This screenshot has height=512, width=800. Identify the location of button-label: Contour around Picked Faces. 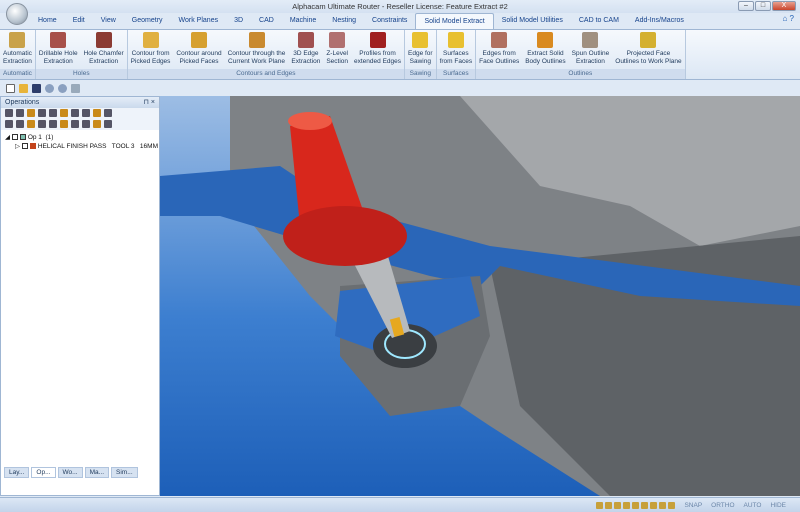
(199, 57).